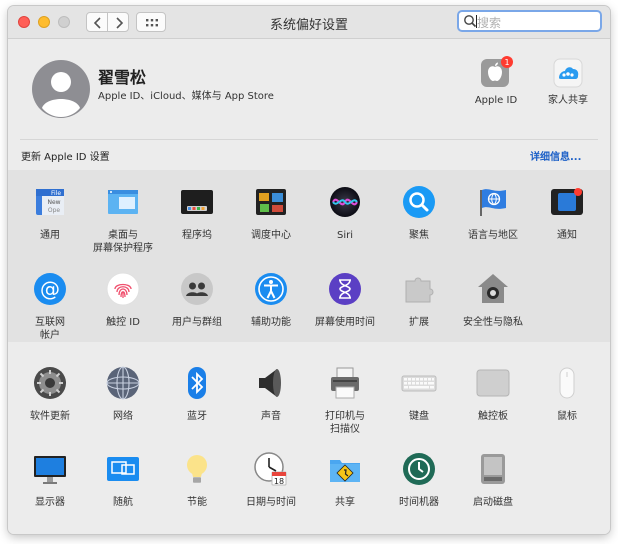 The width and height of the screenshot is (618, 544). What do you see at coordinates (279, 481) in the screenshot?
I see `calendar-date-number: 18` at bounding box center [279, 481].